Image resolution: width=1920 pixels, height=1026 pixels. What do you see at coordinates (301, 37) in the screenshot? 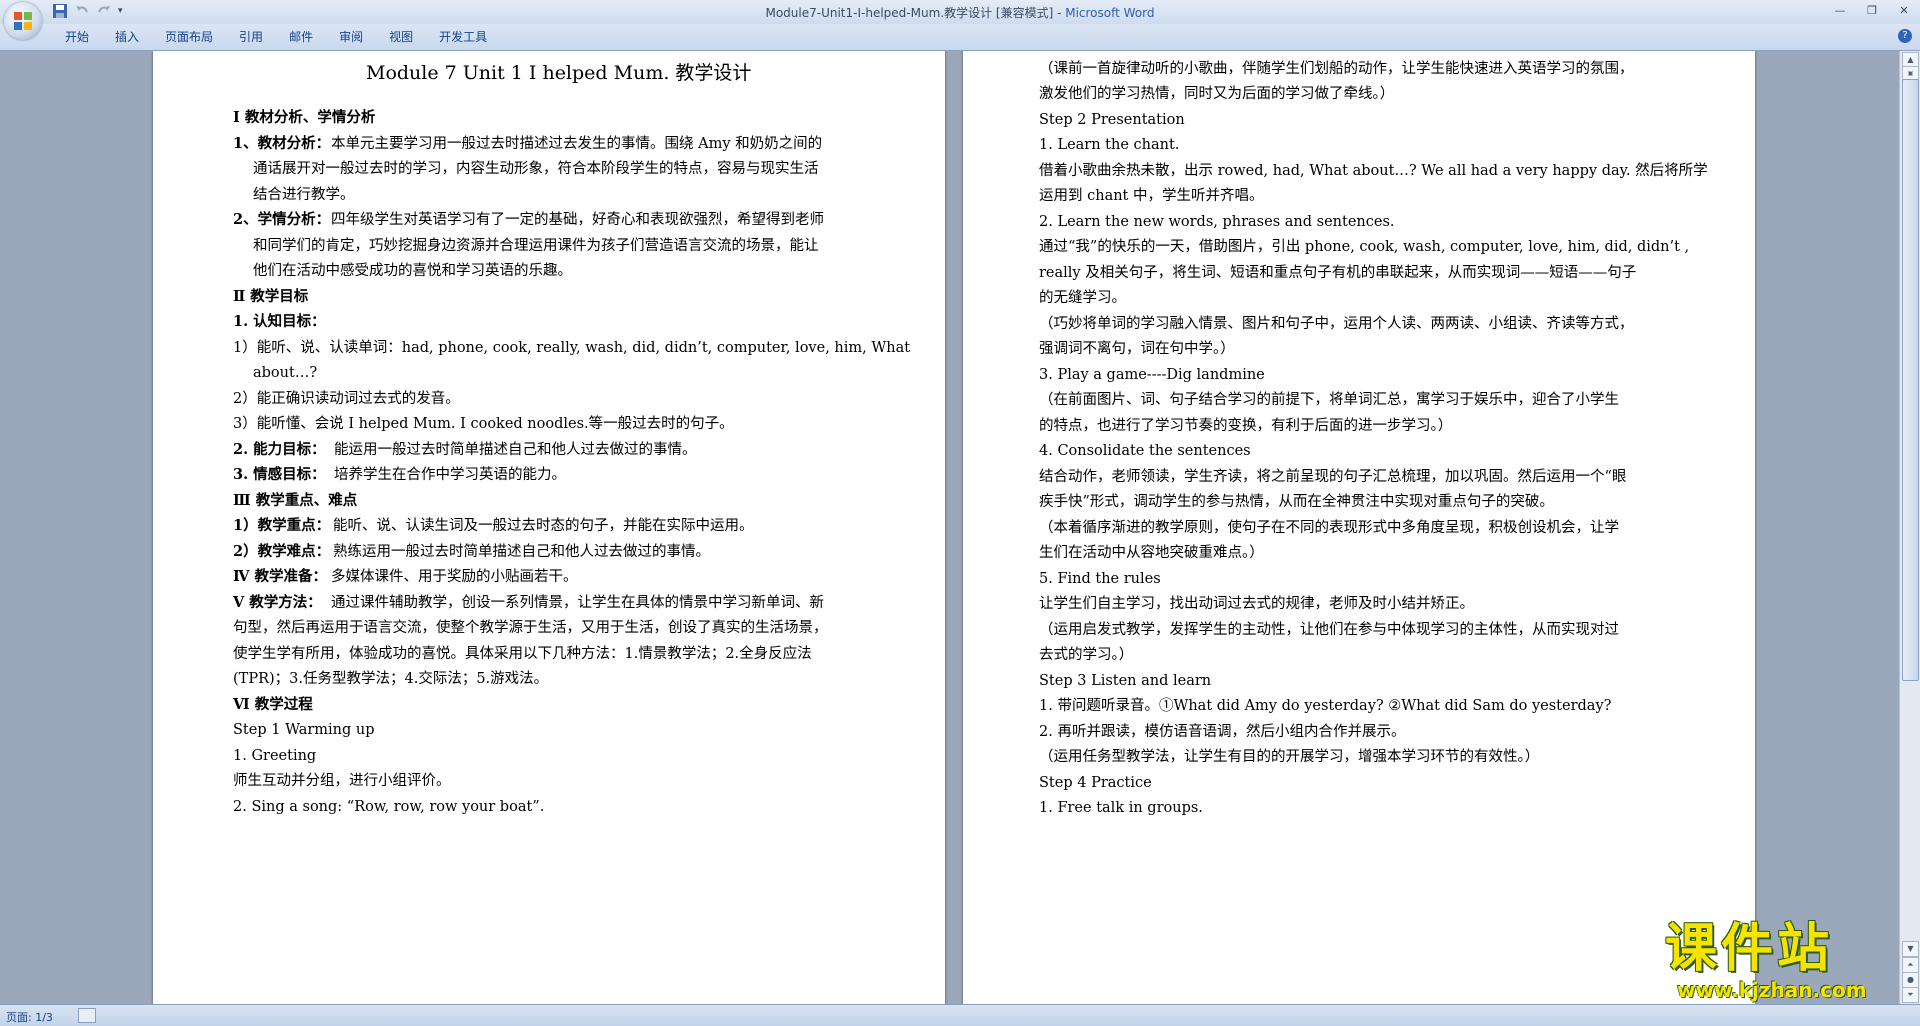
I see `tab-mailings: 邮件` at bounding box center [301, 37].